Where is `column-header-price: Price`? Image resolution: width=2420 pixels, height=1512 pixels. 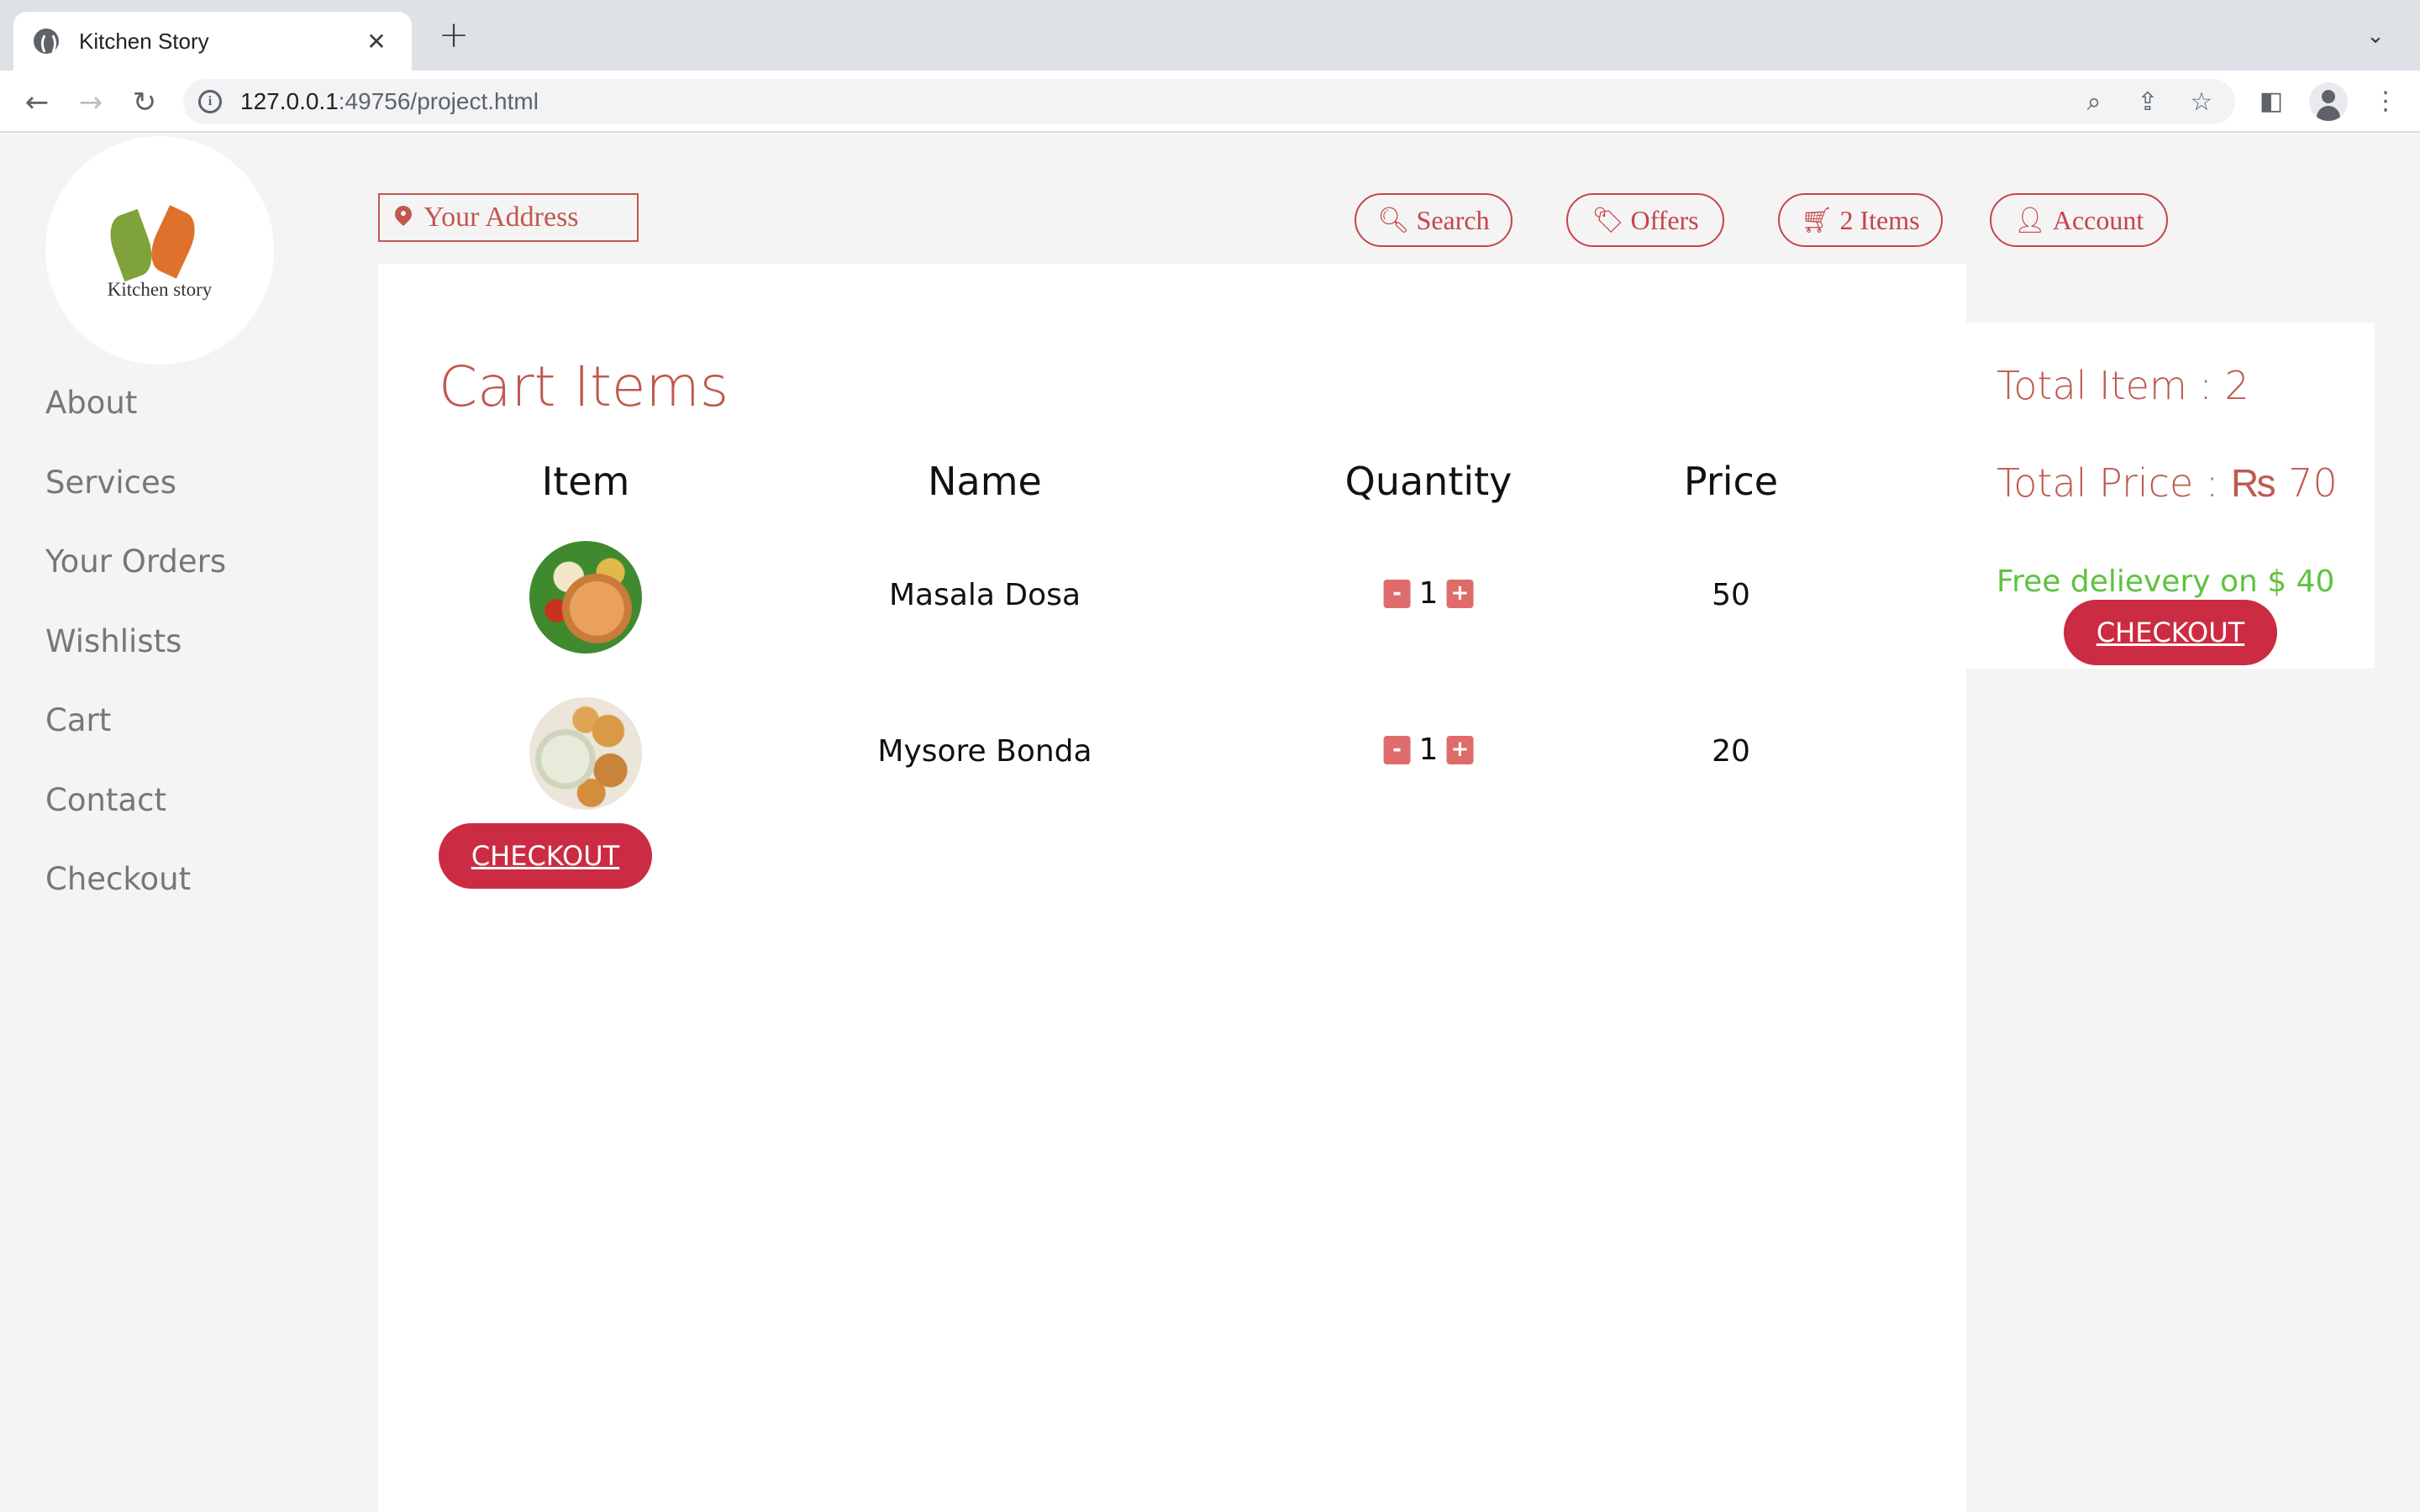 column-header-price: Price is located at coordinates (1731, 481).